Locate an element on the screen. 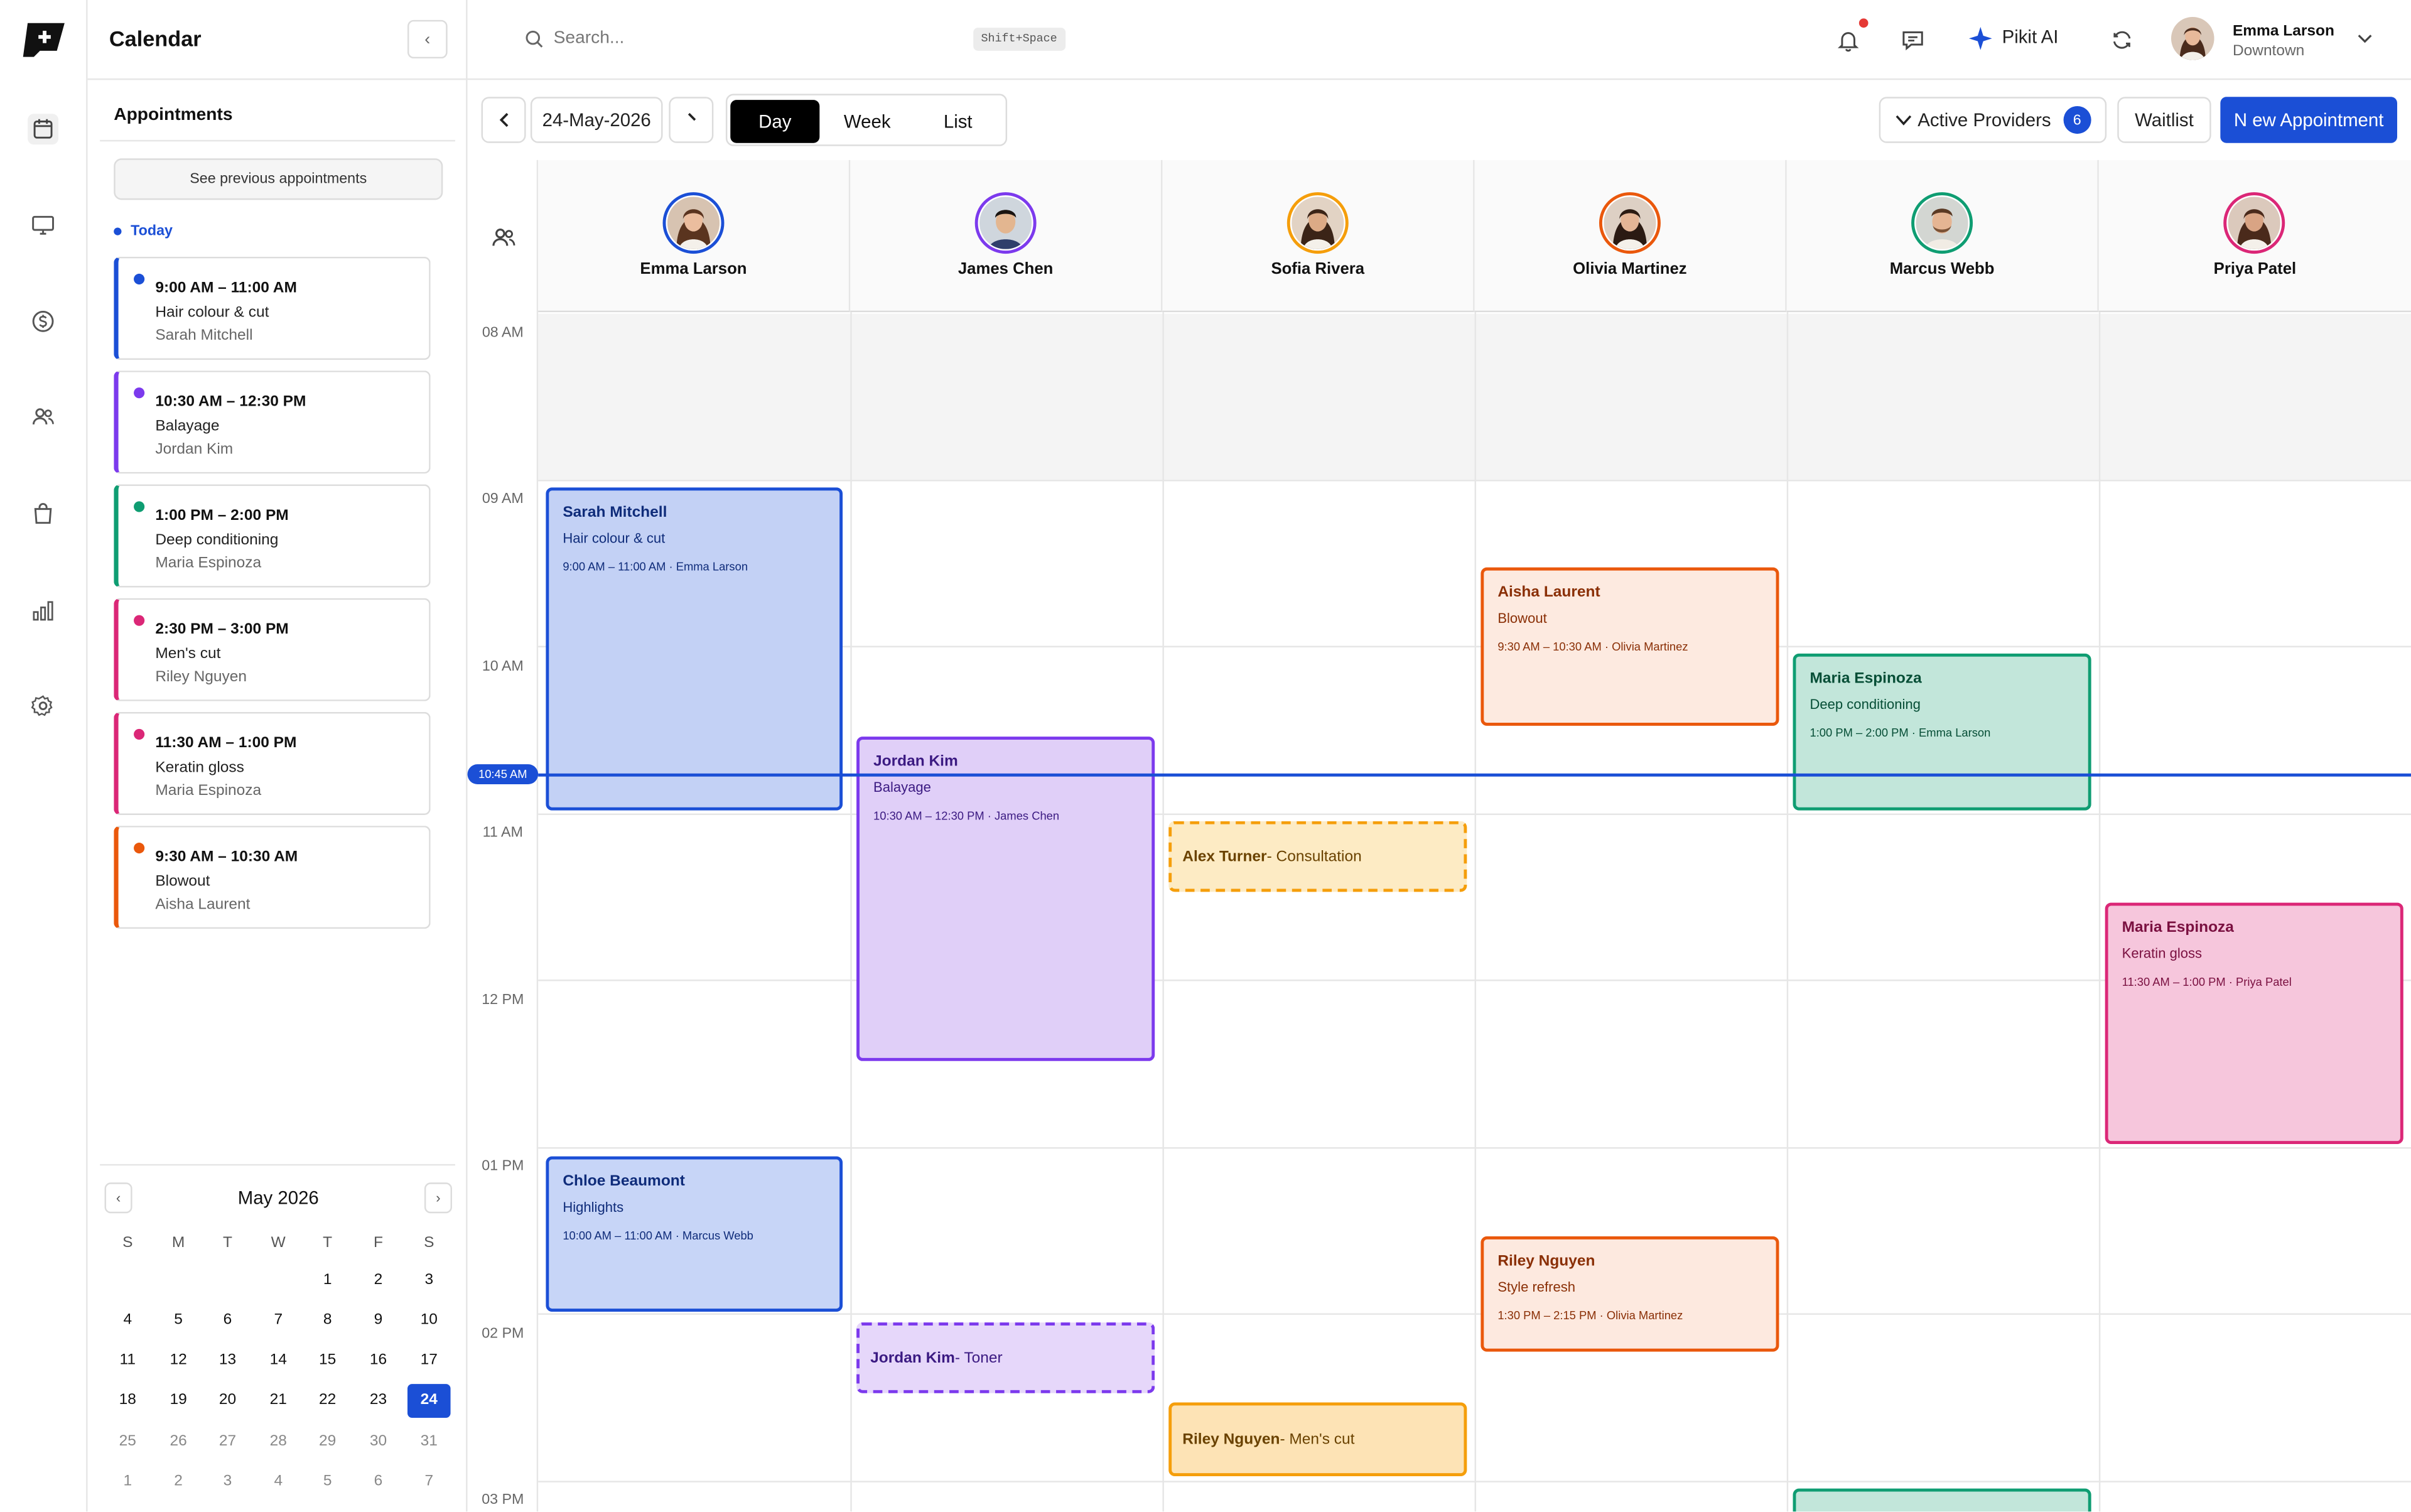  provider-header: Marcus Webb is located at coordinates (1942, 236).